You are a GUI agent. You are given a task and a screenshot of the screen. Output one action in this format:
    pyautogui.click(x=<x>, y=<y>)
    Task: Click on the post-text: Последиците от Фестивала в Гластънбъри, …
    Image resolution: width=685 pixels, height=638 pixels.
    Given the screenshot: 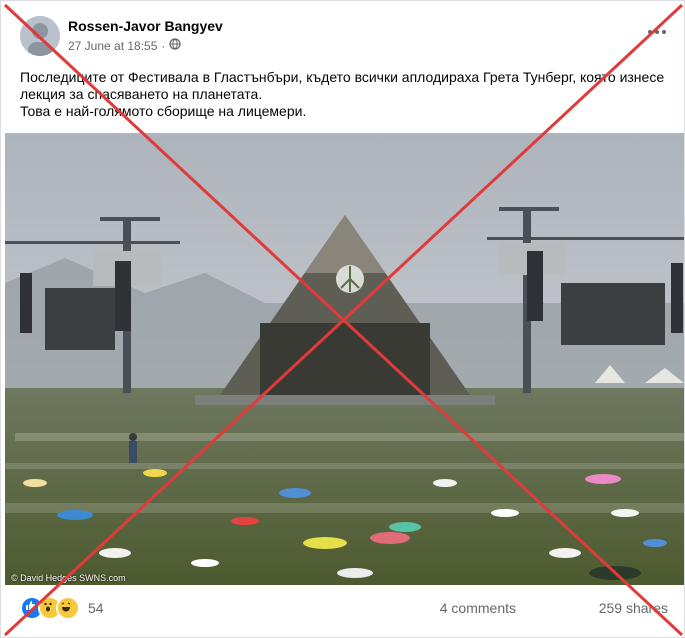 What is the action you would take?
    pyautogui.click(x=345, y=94)
    